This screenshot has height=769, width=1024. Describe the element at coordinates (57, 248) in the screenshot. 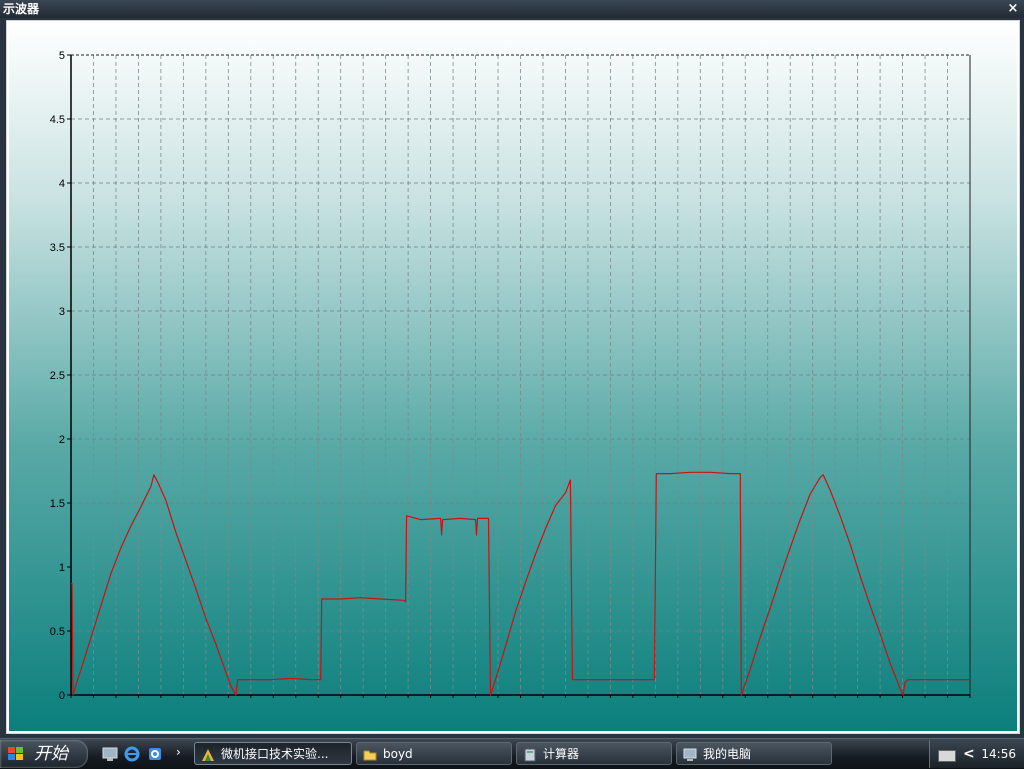

I see `y-tick-label: 3.5` at that location.